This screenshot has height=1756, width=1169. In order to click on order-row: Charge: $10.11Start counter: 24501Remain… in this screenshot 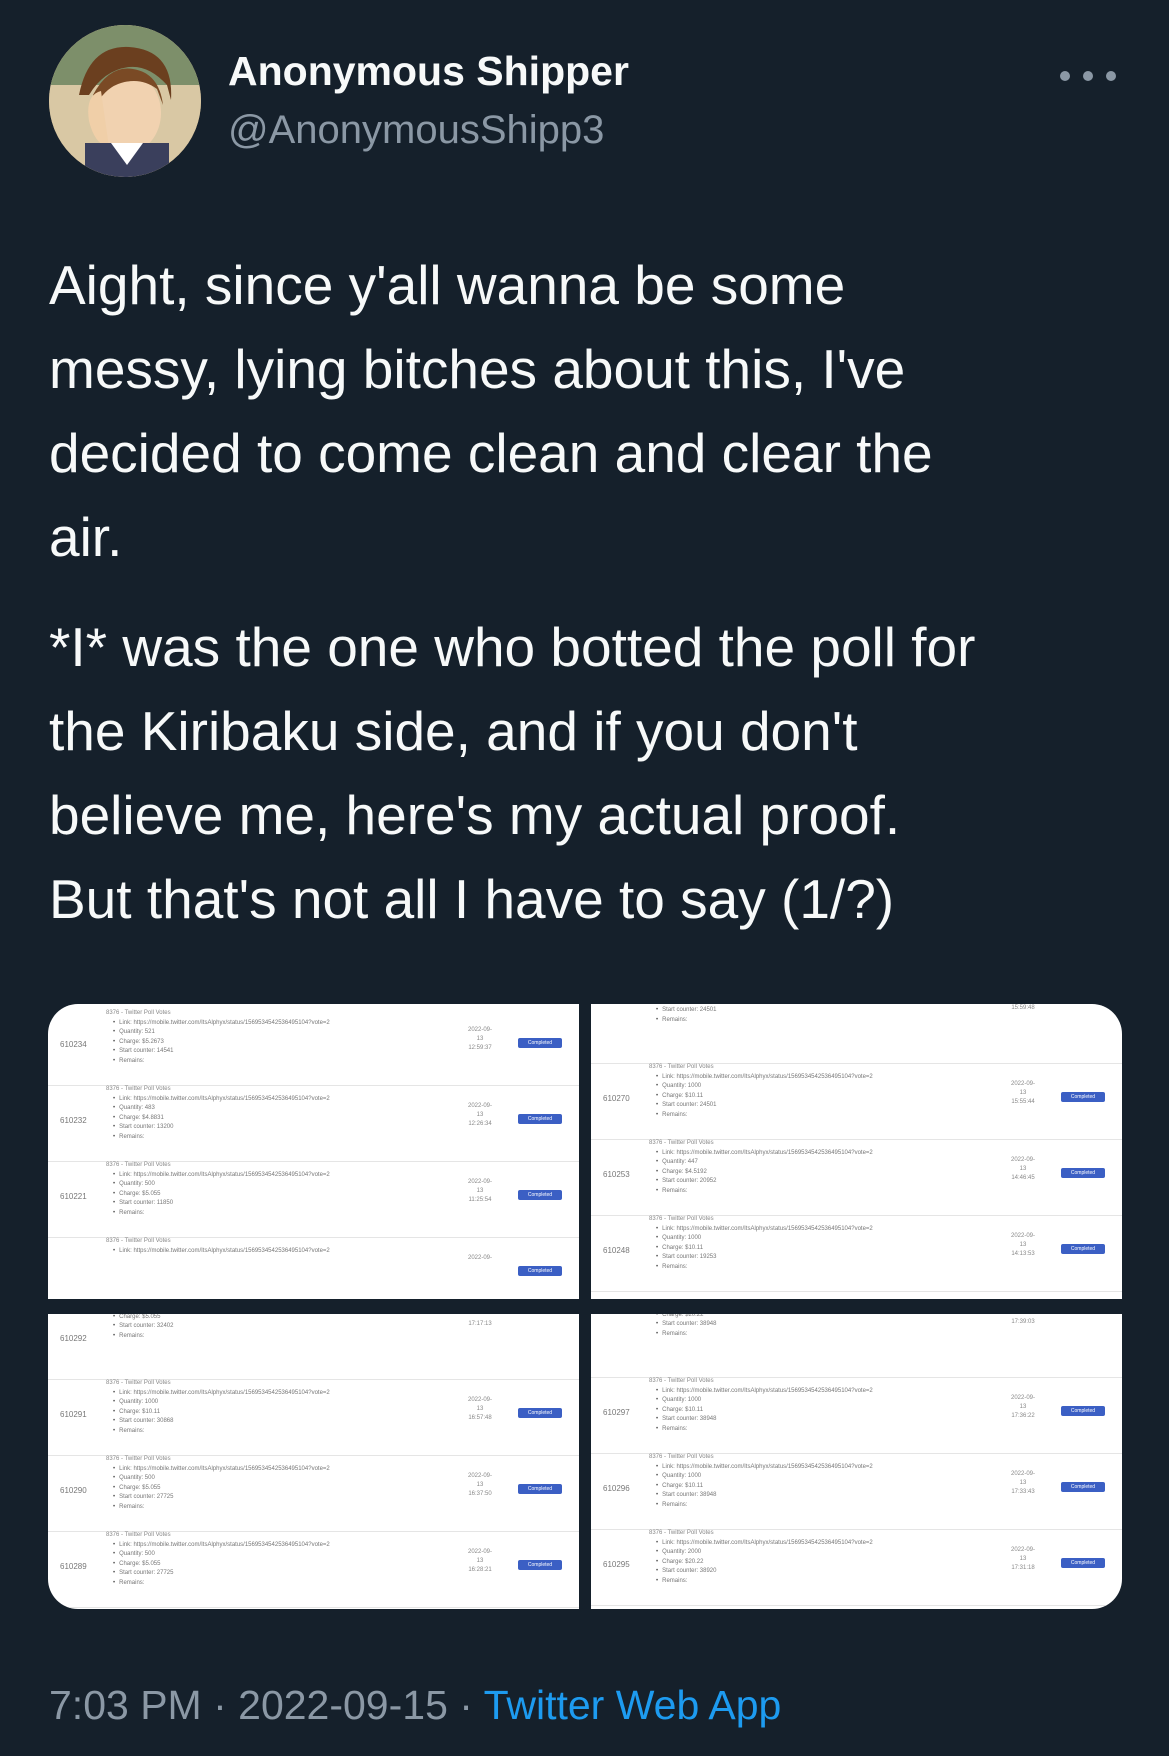, I will do `click(856, 1034)`.